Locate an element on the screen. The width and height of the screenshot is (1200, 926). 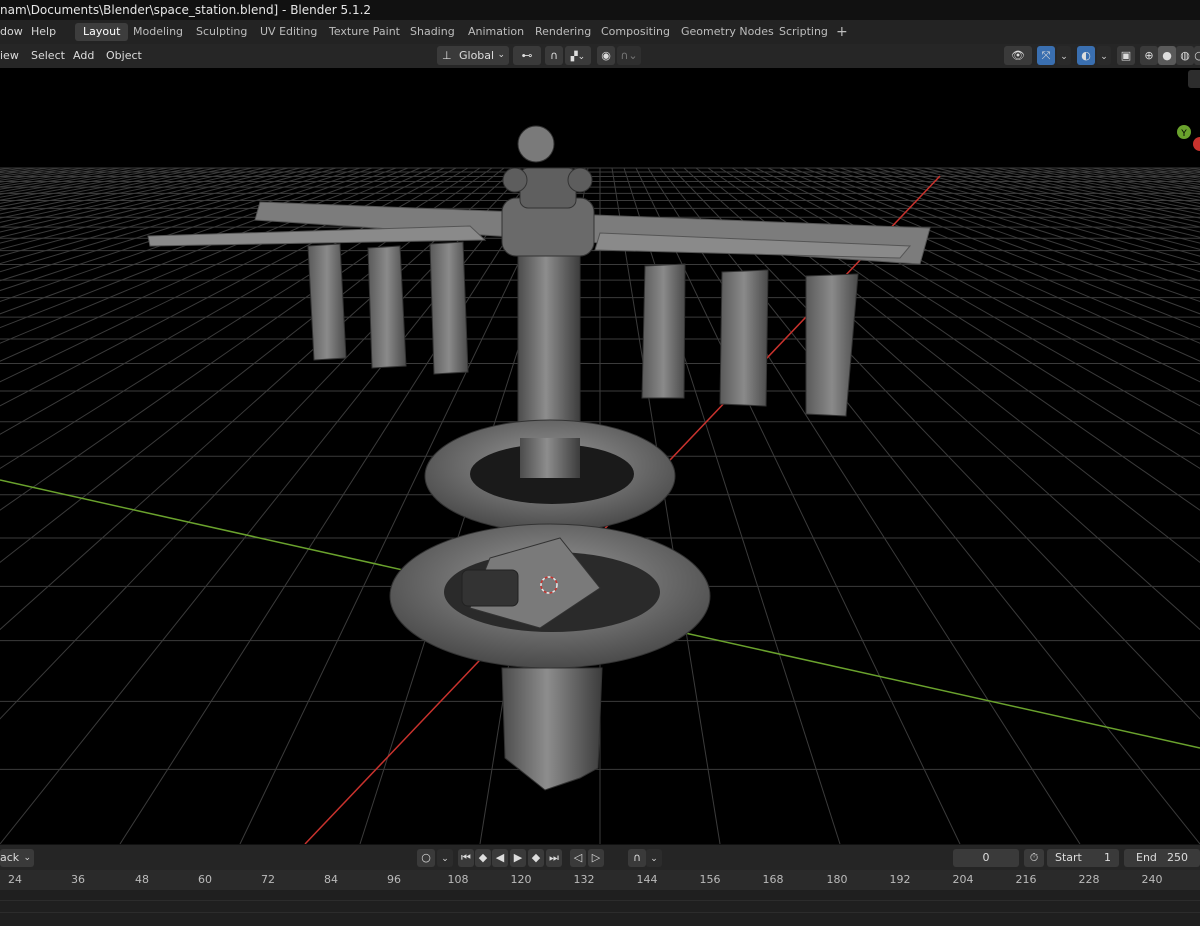
jump-to-end-button: ⏭ is located at coordinates (554, 858).